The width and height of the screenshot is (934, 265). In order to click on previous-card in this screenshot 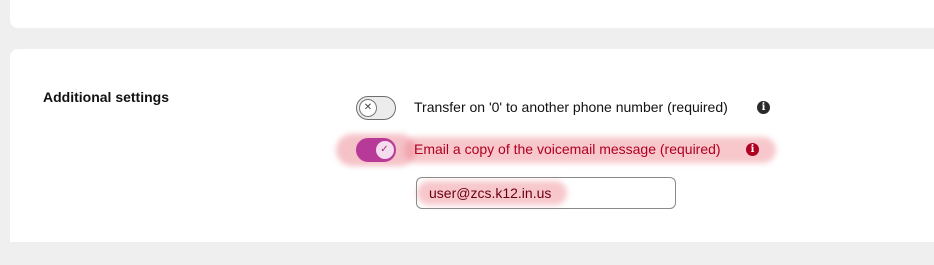, I will do `click(472, 14)`.